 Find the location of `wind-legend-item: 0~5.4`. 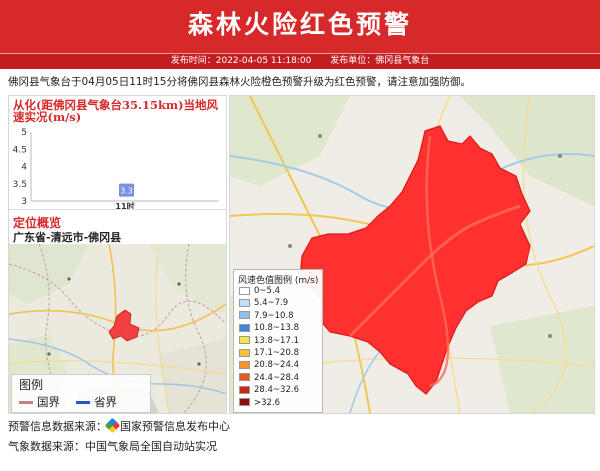

wind-legend-item: 0~5.4 is located at coordinates (259, 291).